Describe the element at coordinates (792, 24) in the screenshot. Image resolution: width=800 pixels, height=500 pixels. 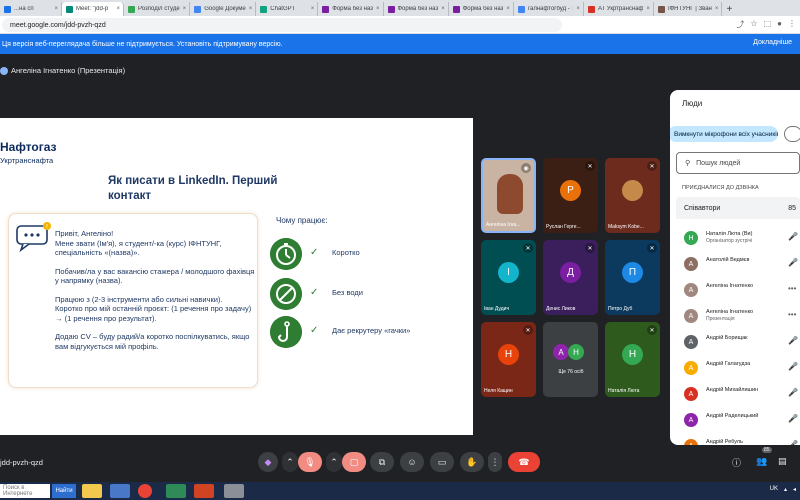
I see `browser-menu-icon: ⋮` at that location.